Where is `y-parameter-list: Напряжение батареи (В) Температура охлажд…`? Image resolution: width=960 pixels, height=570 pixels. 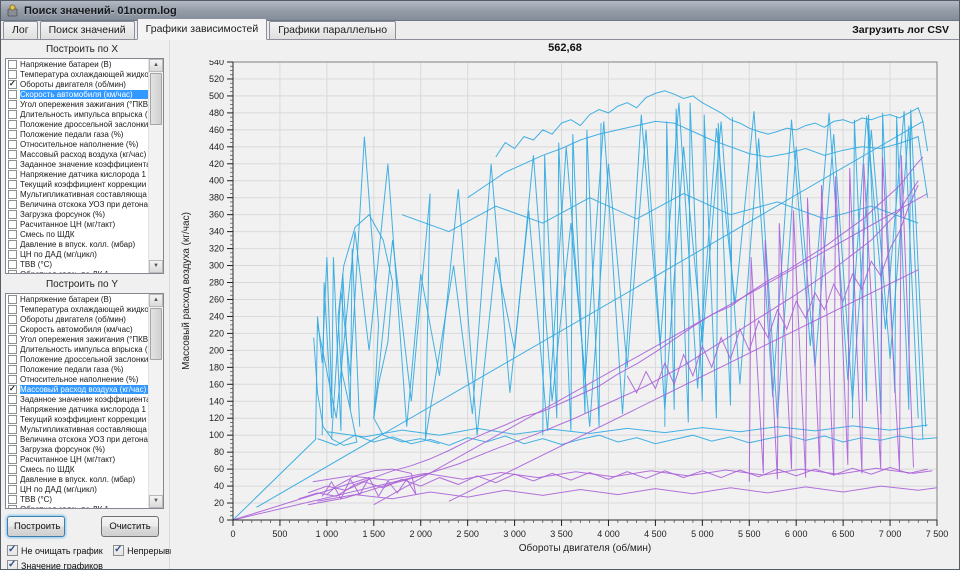
y-parameter-list: Напряжение батареи (В) Температура охлажд… is located at coordinates (84, 401).